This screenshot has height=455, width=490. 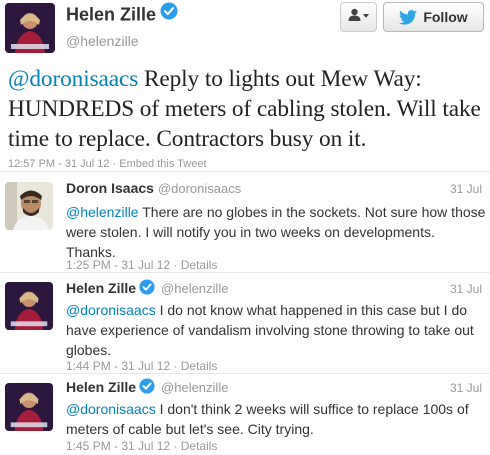 I want to click on reply-meta: 1:44 PM - 31 Jul 12 · Details, so click(x=141, y=366).